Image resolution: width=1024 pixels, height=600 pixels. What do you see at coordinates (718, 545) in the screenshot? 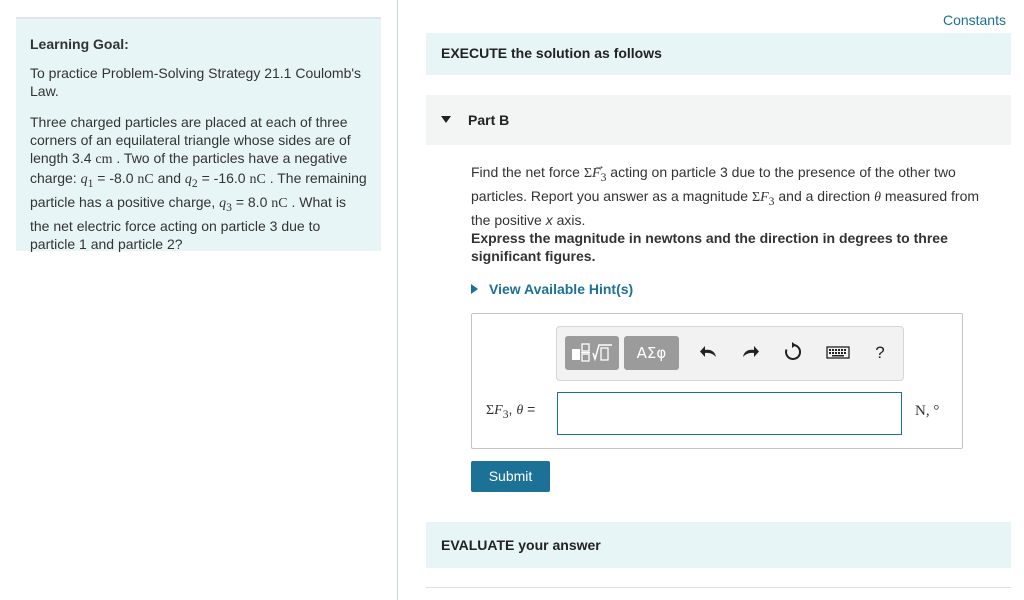
I see `evaluate-header: EVALUATE your answer` at bounding box center [718, 545].